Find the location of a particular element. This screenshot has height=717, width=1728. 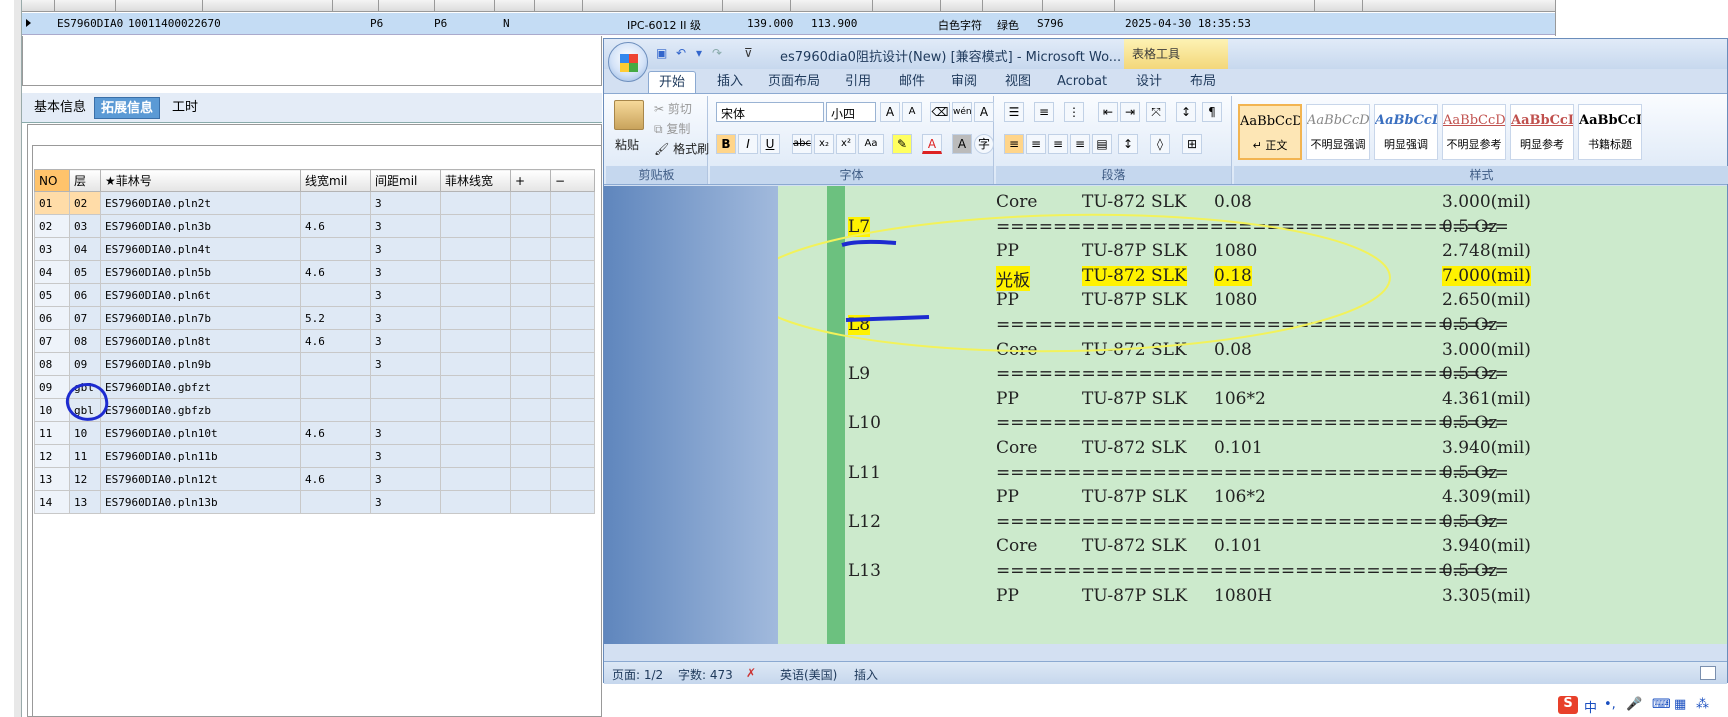

save-icon: ▣ is located at coordinates (664, 54).